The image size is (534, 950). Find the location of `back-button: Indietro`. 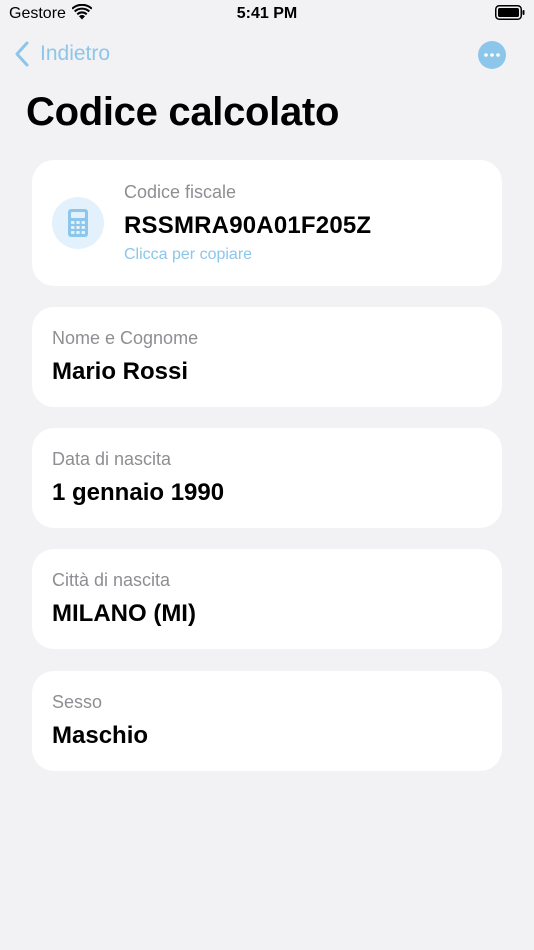

back-button: Indietro is located at coordinates (62, 54).